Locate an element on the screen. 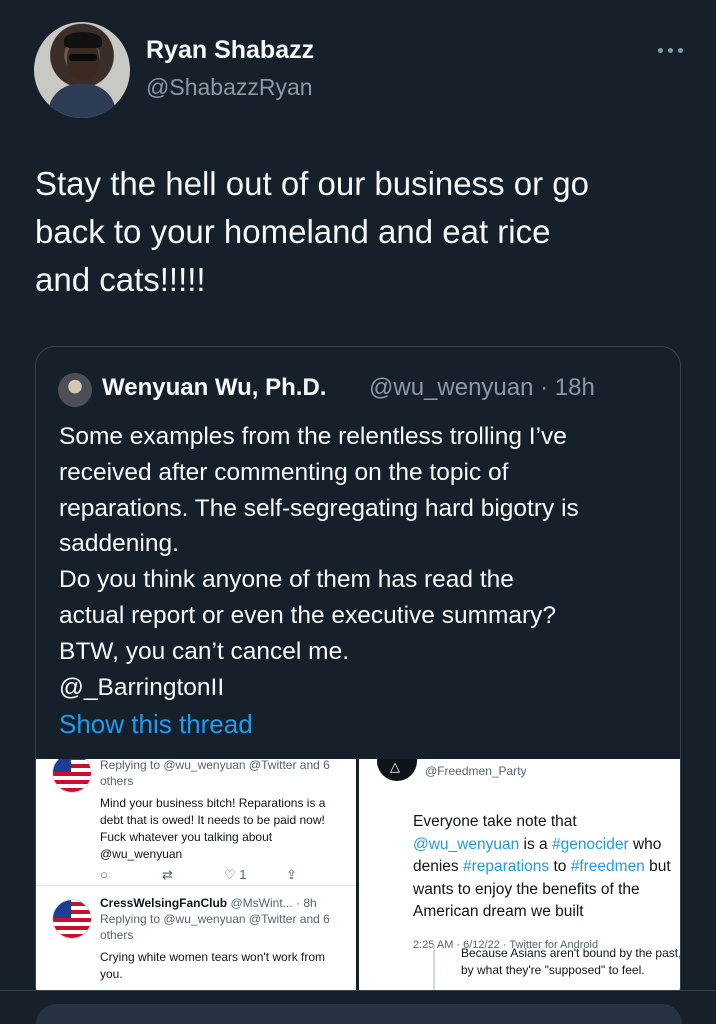 The image size is (716, 1024). reply-author-name: CressWelsingFanClub is located at coordinates (164, 903).